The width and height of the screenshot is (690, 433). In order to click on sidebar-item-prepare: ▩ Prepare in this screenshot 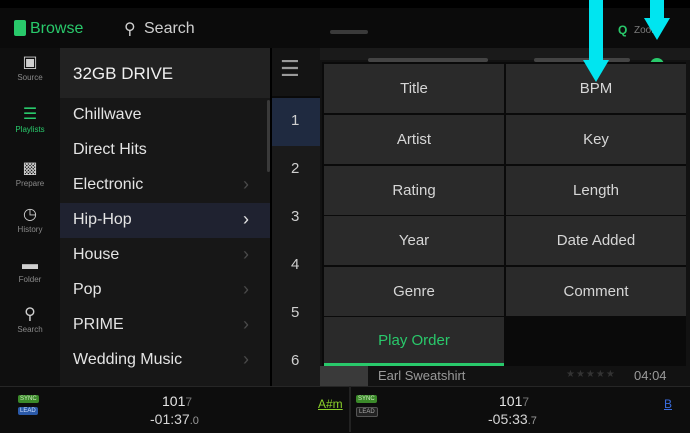, I will do `click(30, 174)`.